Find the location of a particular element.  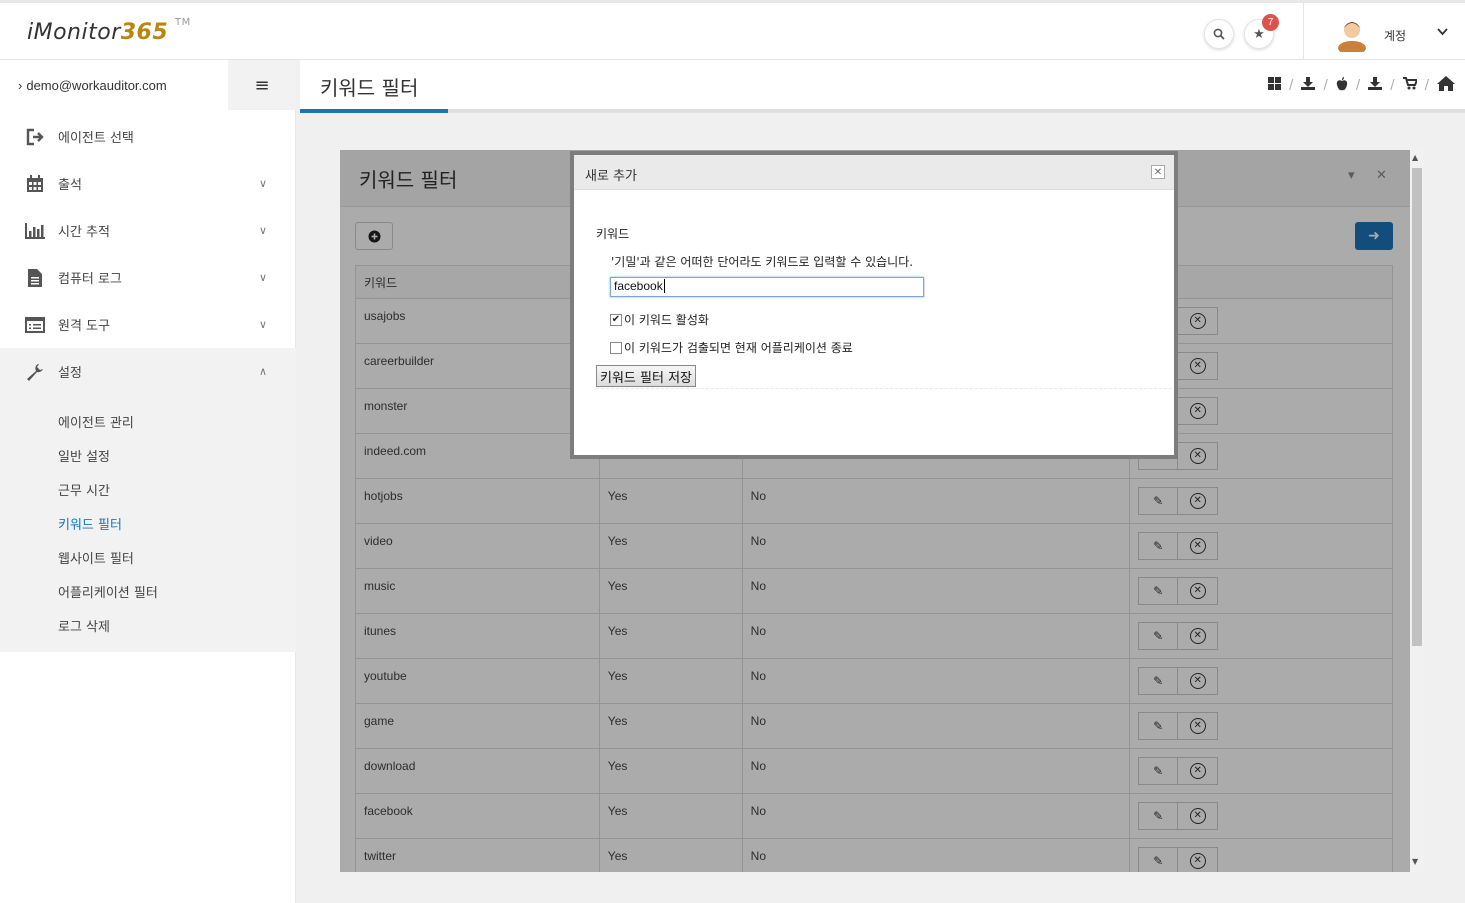

submenu-item-website-filter: 웹사이트 필터 is located at coordinates (96, 557).